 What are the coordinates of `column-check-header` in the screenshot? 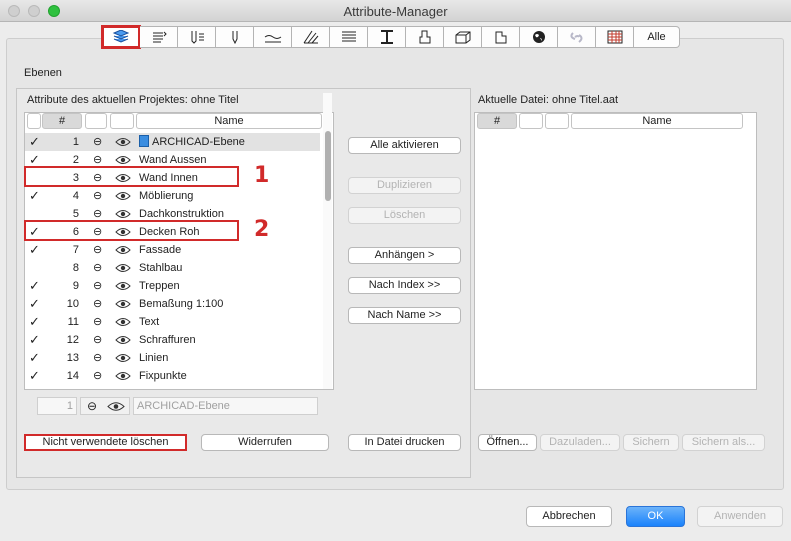 It's located at (34, 121).